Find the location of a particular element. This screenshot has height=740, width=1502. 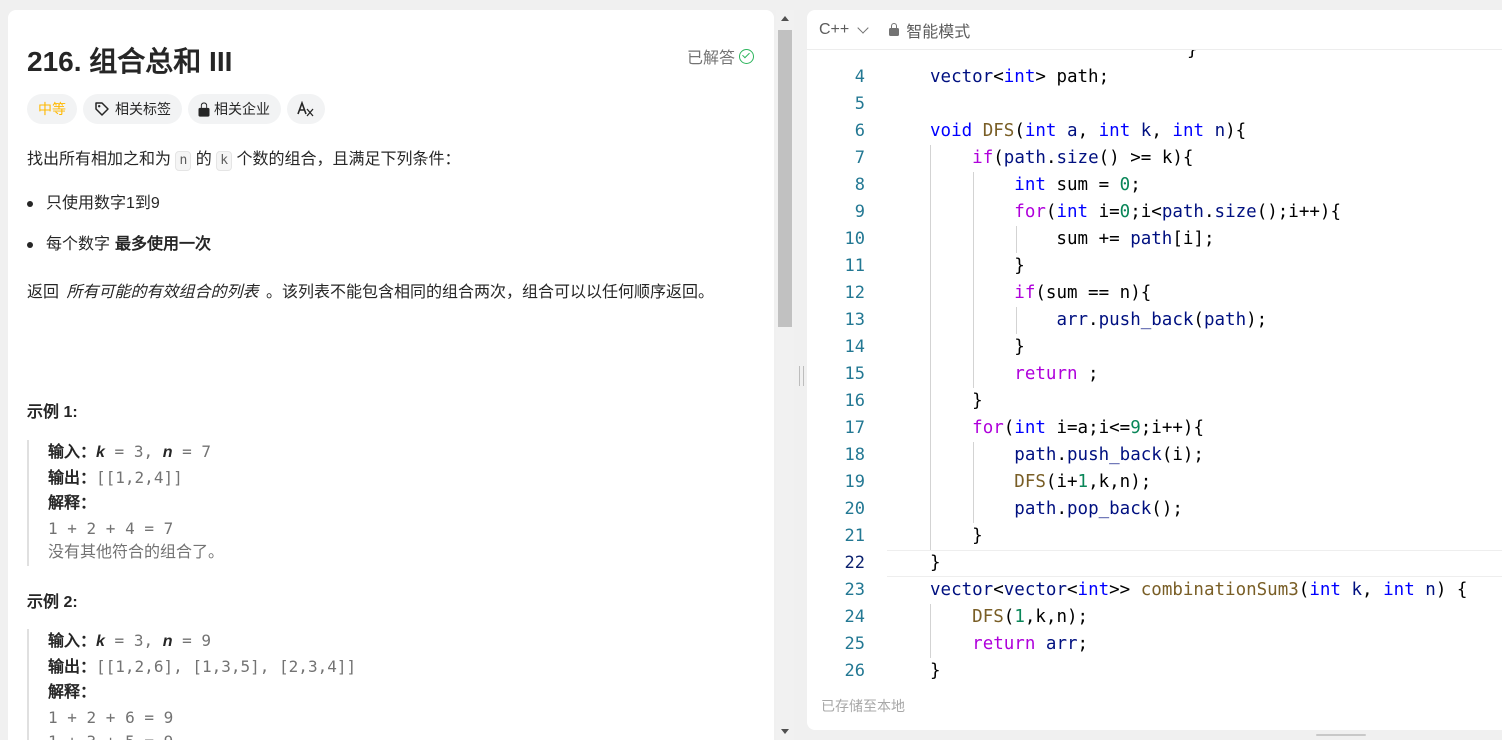

code-text: path.pop_back(); is located at coordinates (1098, 509).